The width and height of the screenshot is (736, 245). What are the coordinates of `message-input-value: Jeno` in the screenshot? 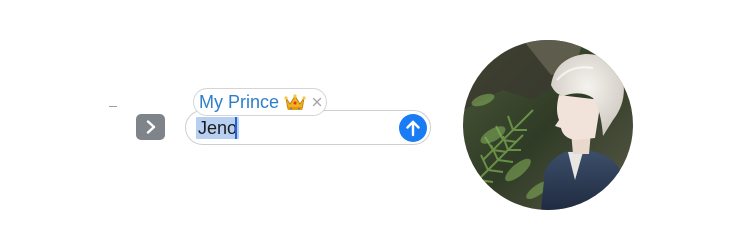 It's located at (218, 128).